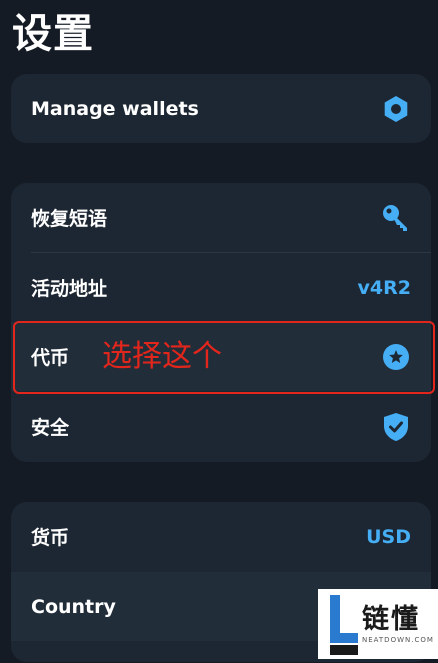  What do you see at coordinates (69, 219) in the screenshot?
I see `recovery-phrase-label: 恢复短语` at bounding box center [69, 219].